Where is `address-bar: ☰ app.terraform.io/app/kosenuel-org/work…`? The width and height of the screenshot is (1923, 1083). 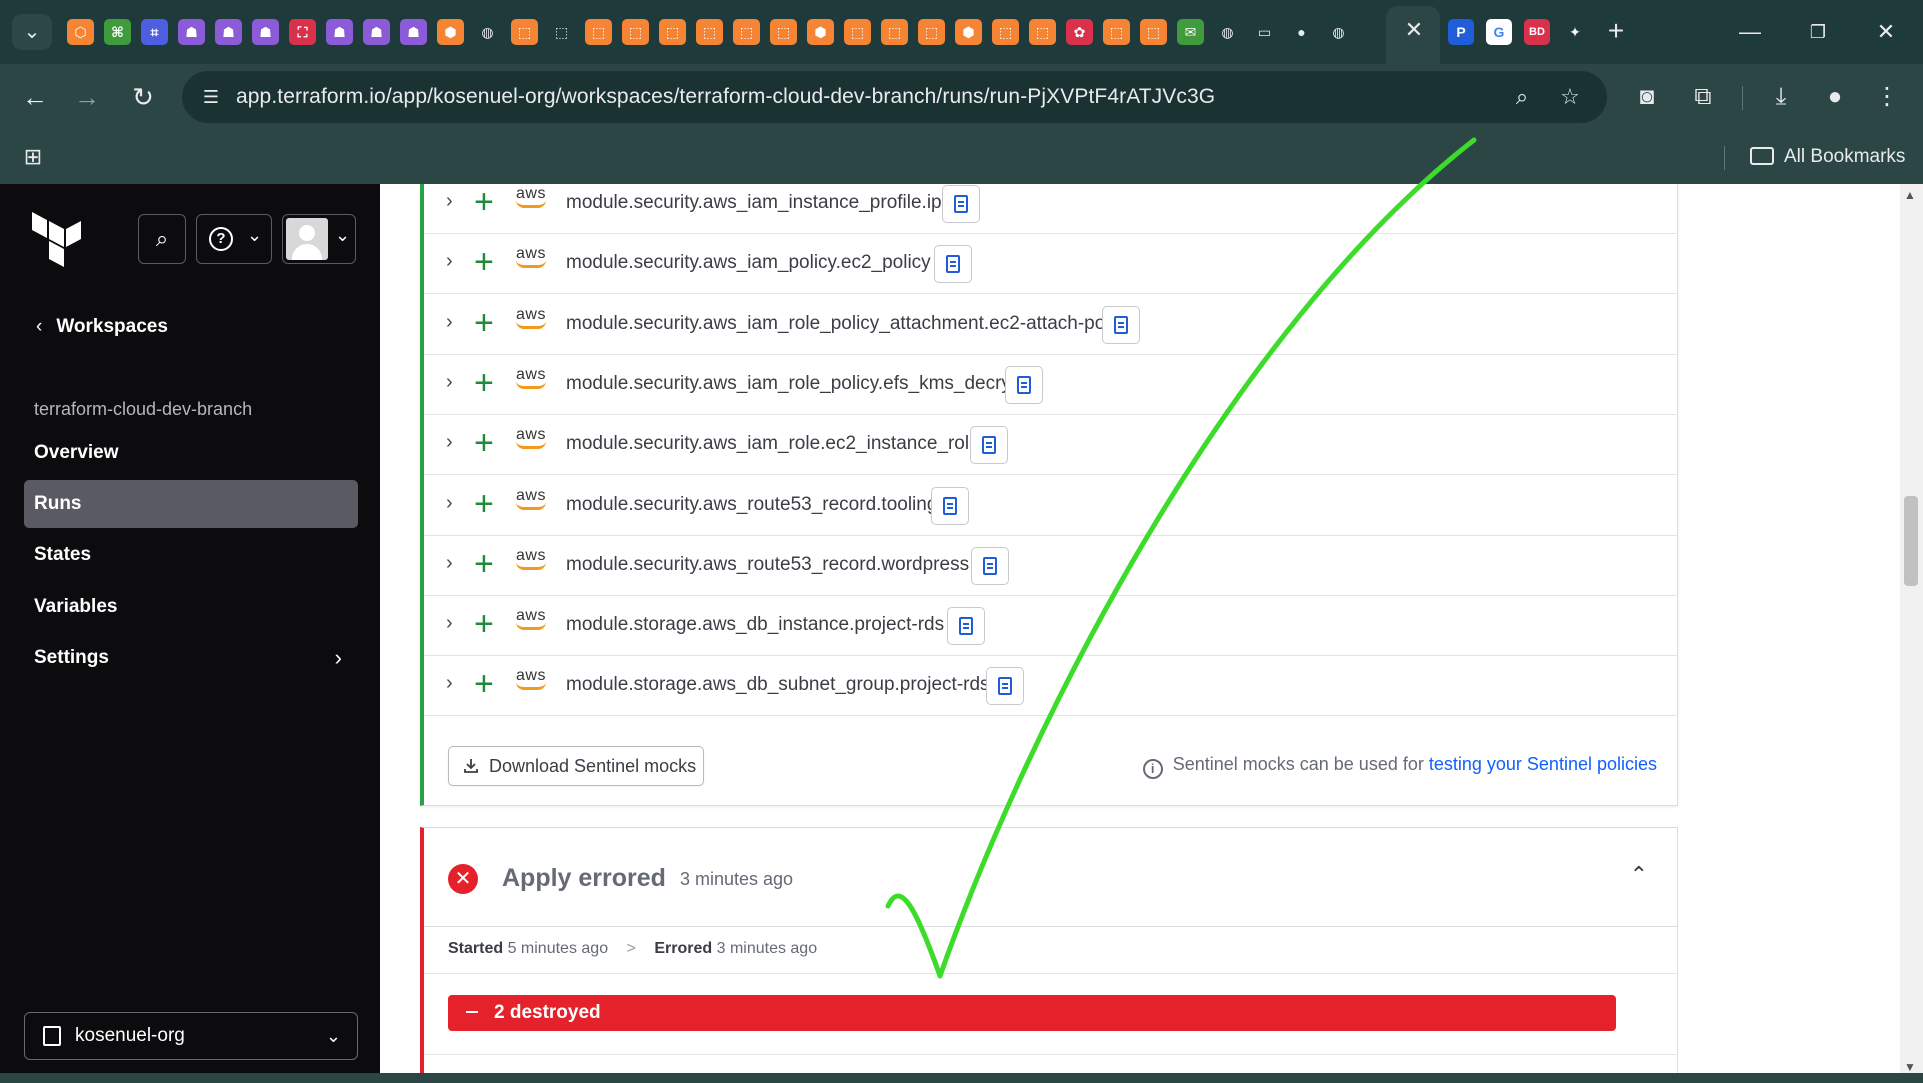
address-bar: ☰ app.terraform.io/app/kosenuel-org/work… is located at coordinates (894, 97).